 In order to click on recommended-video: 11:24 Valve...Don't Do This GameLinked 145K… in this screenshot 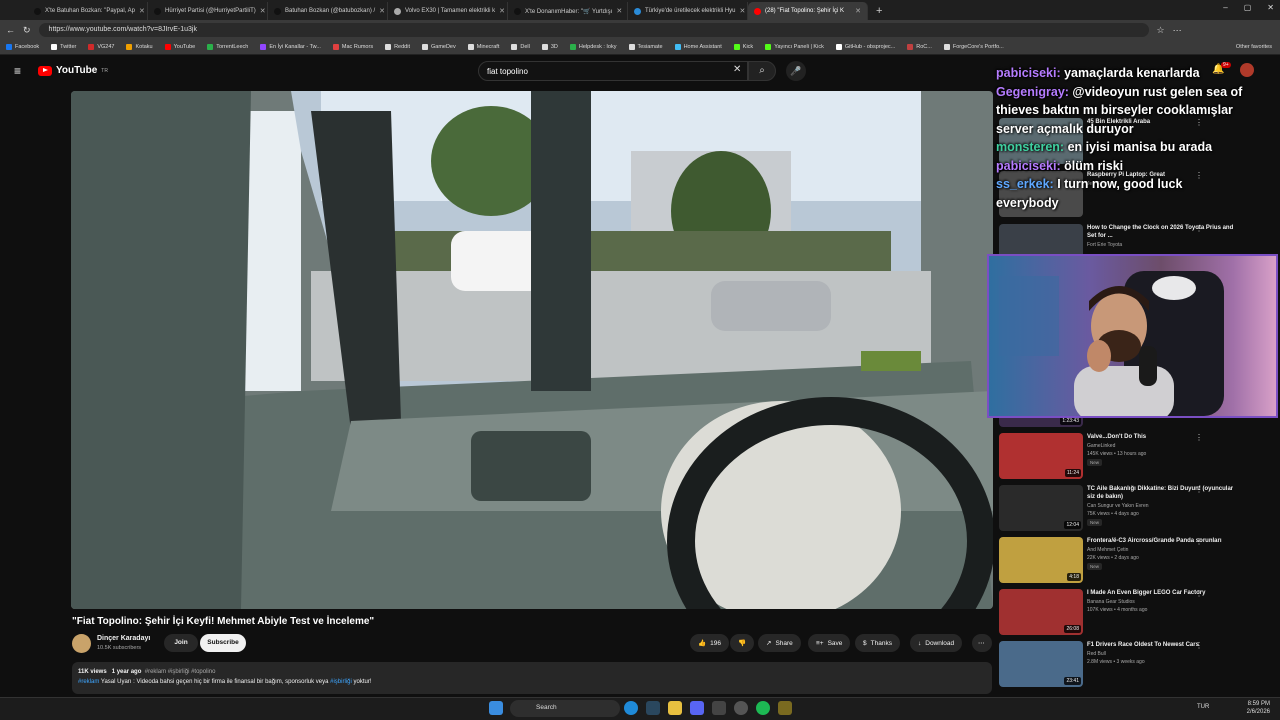, I will do `click(1139, 456)`.